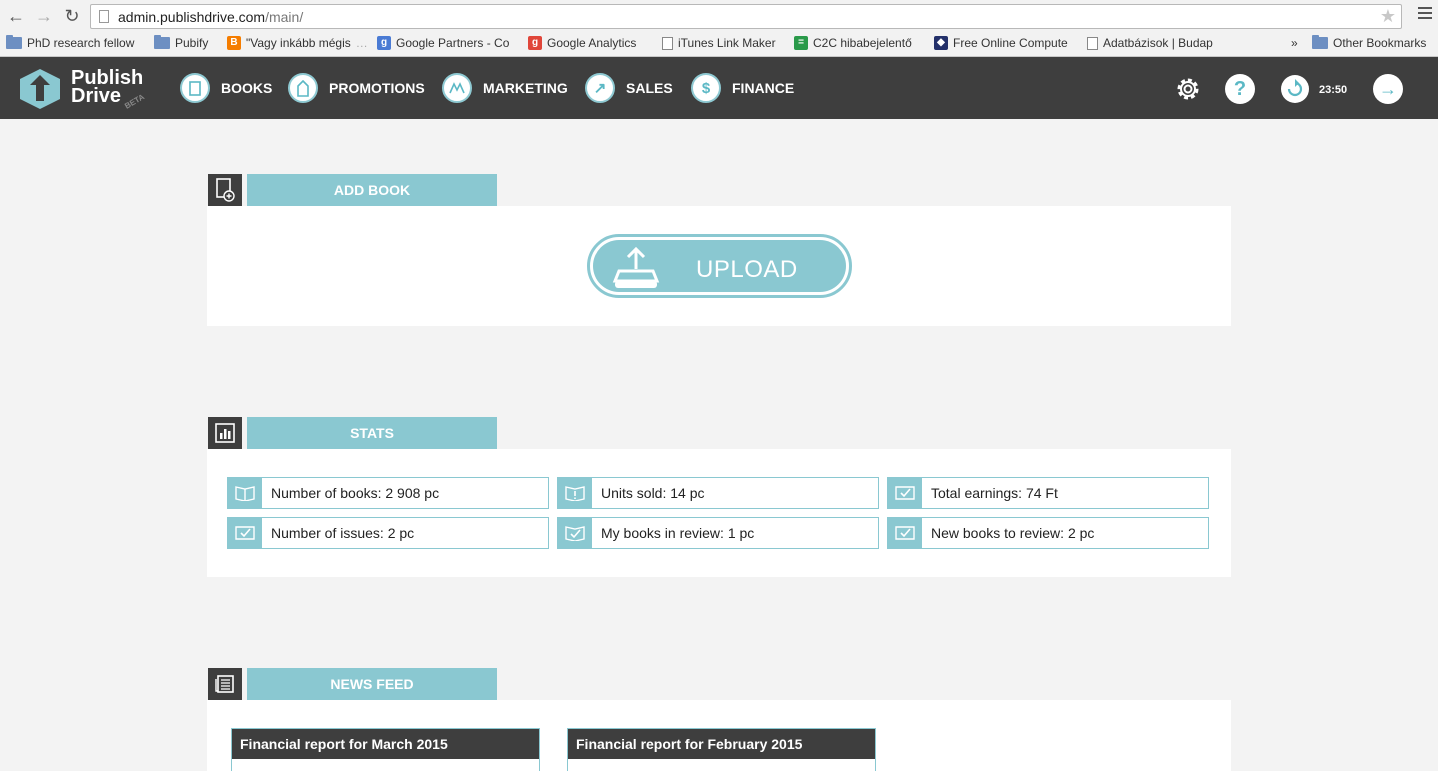 The width and height of the screenshot is (1438, 771). I want to click on bookmark-item: iTunes Link Maker, so click(719, 43).